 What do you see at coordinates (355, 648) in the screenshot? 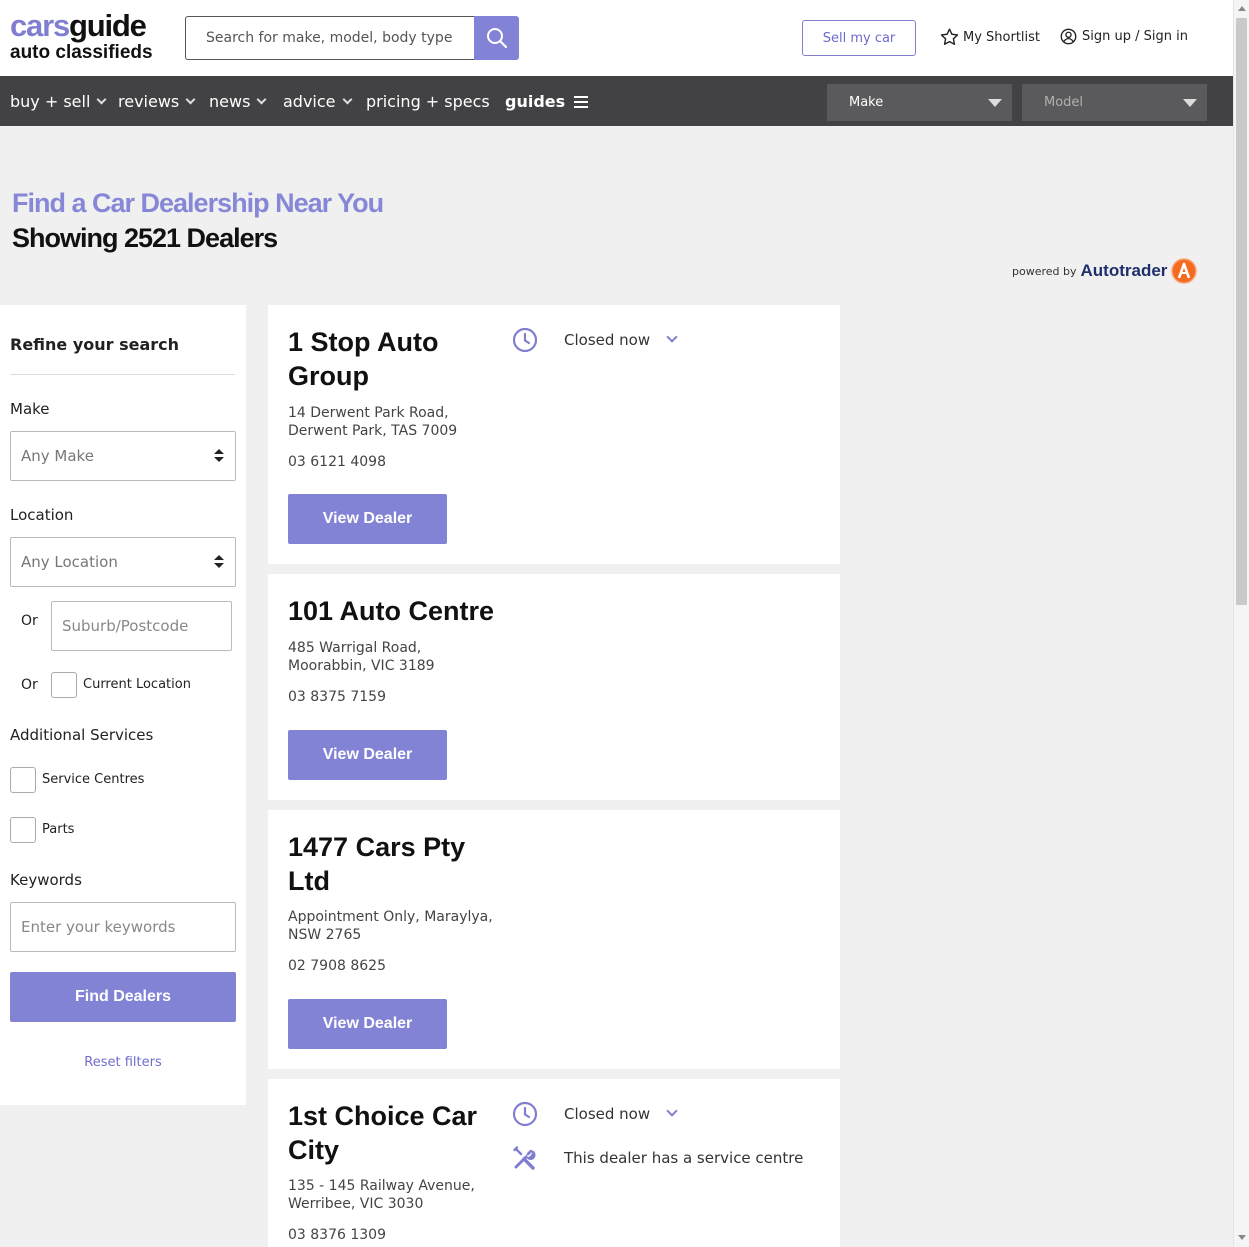
I see `dealer-address-line1: 485 Warrigal Road,` at bounding box center [355, 648].